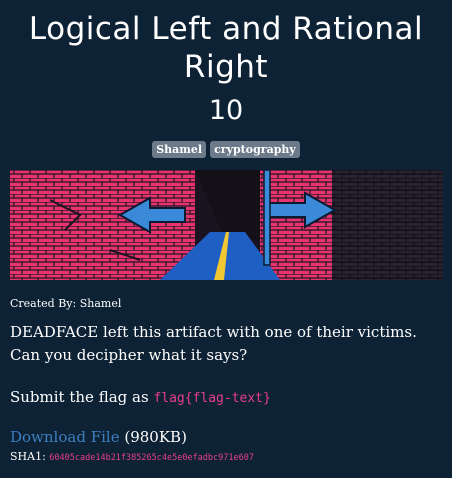 The height and width of the screenshot is (478, 452). I want to click on submit-instructions: Submit the flag as flag{flag-text}, so click(140, 398).